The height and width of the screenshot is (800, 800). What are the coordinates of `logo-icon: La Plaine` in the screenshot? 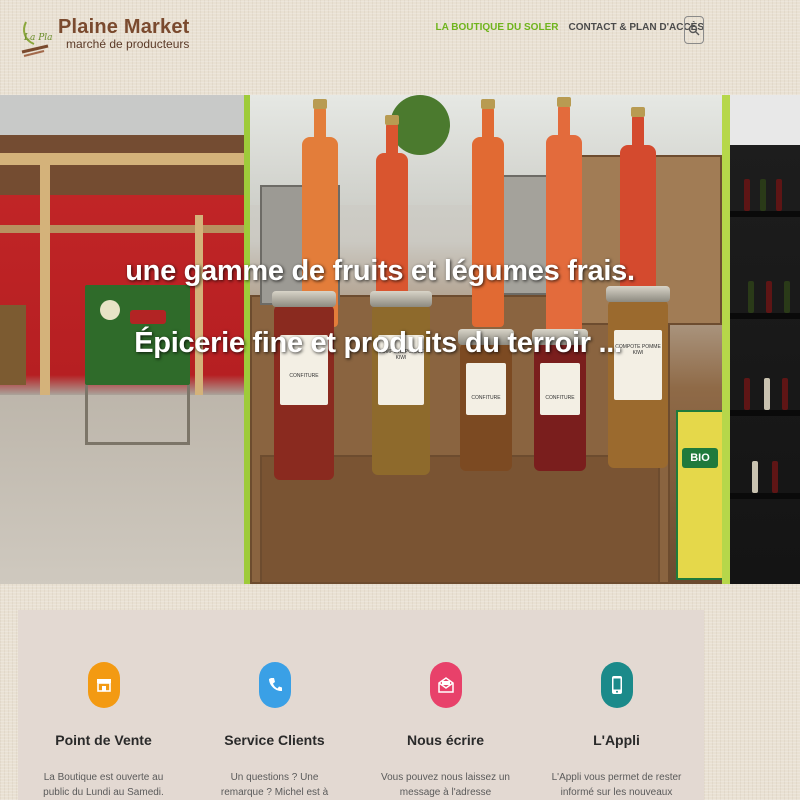 It's located at (43, 37).